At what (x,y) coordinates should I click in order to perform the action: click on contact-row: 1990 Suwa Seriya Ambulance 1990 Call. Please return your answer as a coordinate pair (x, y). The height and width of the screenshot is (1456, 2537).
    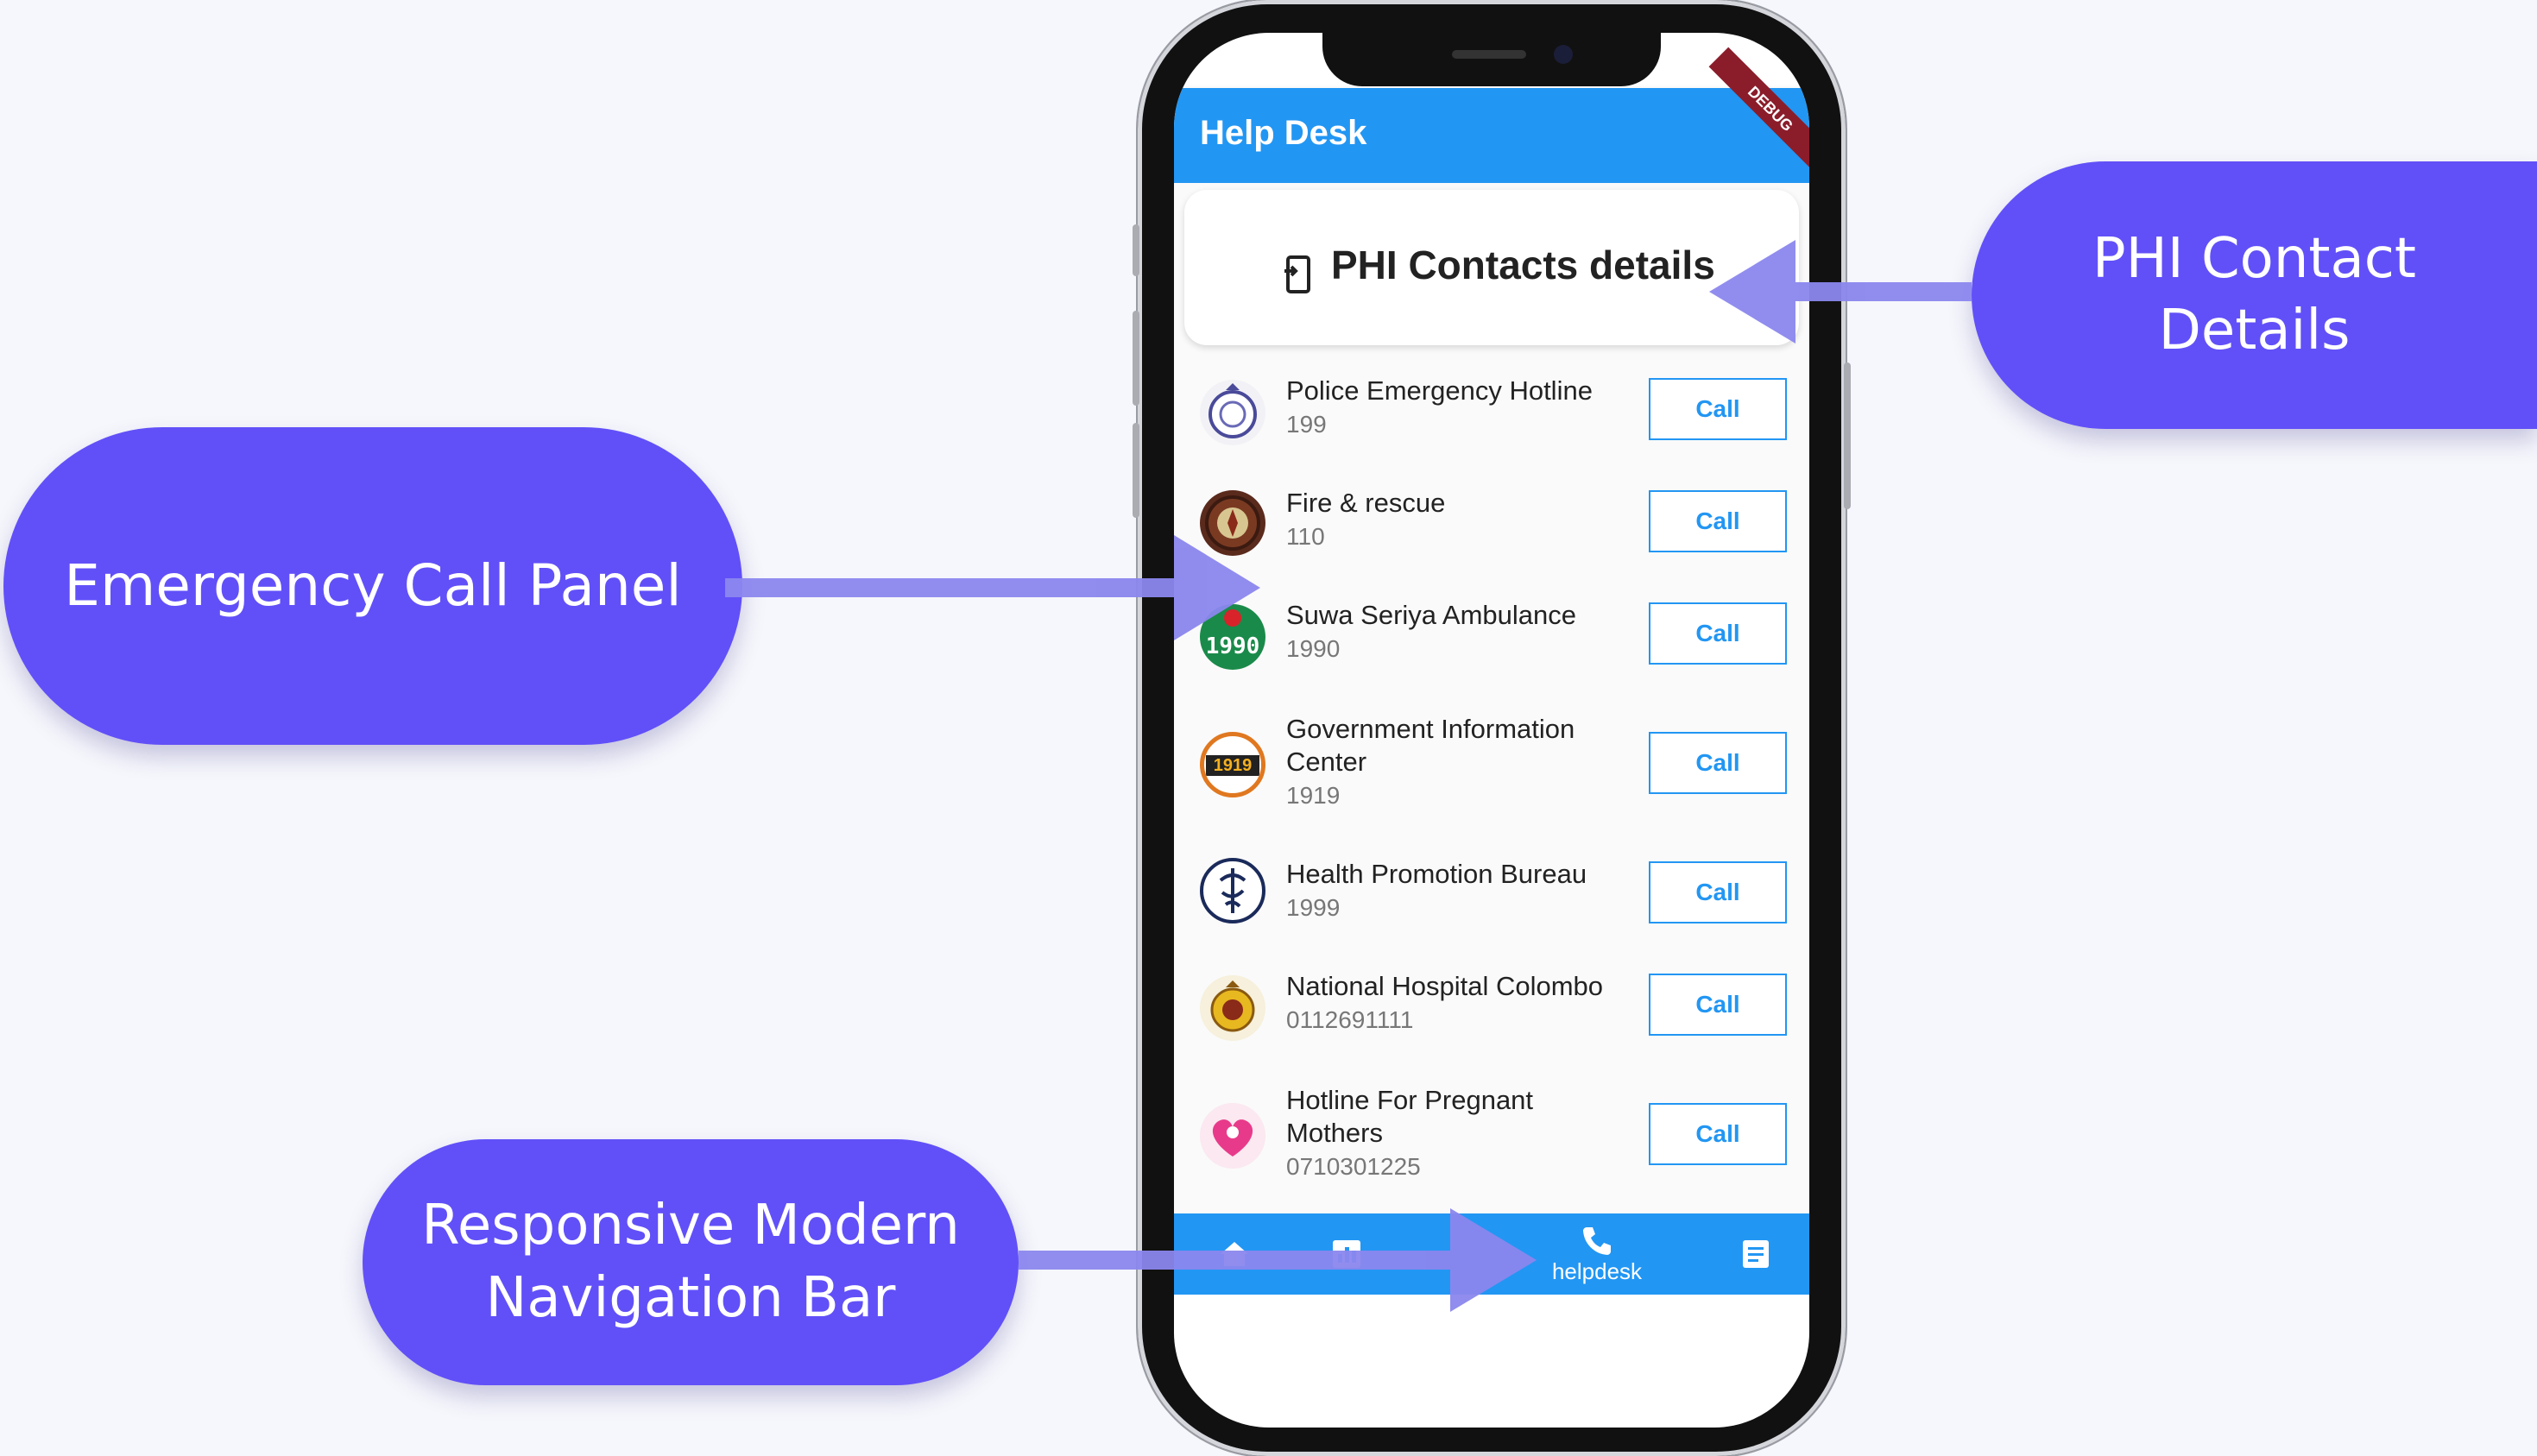
    Looking at the image, I should click on (1492, 641).